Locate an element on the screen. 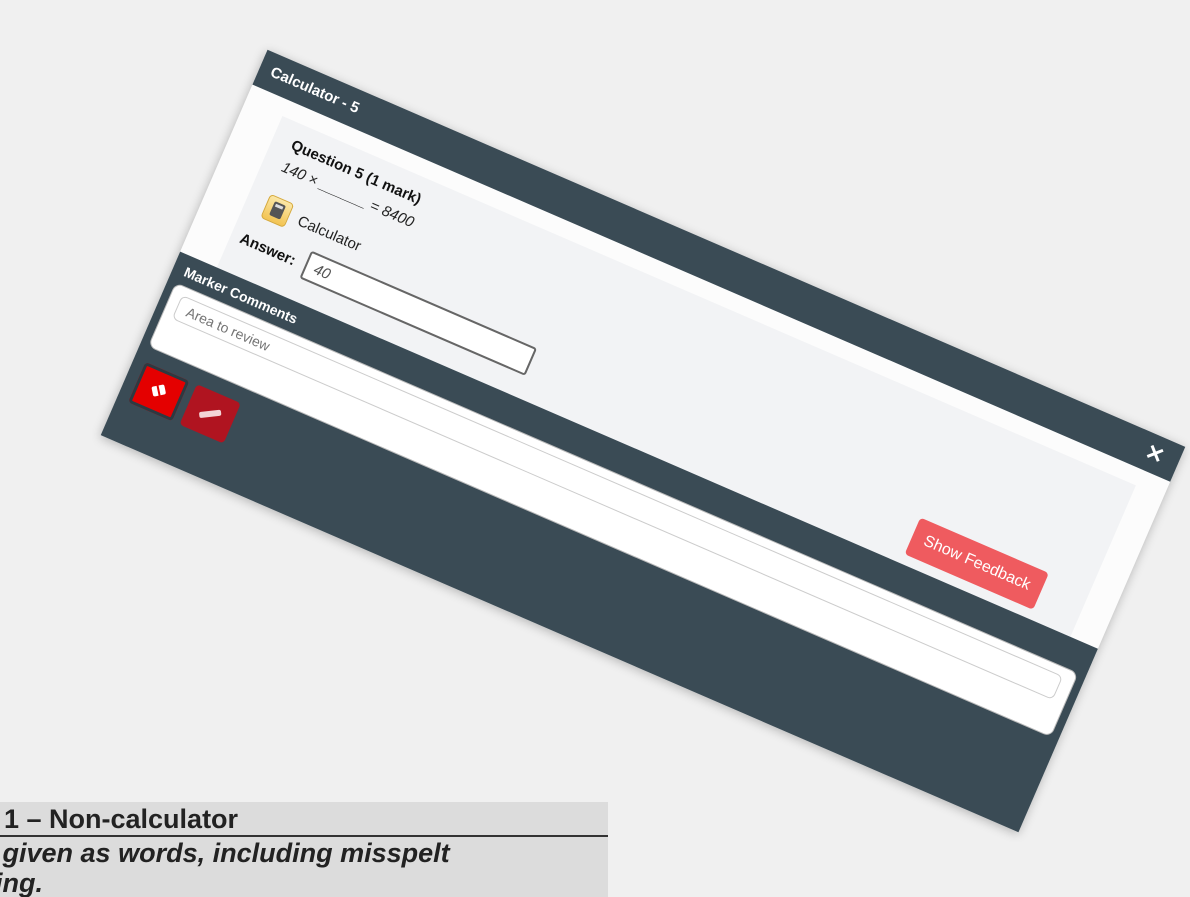  document-text-line: lling. is located at coordinates (21, 882).